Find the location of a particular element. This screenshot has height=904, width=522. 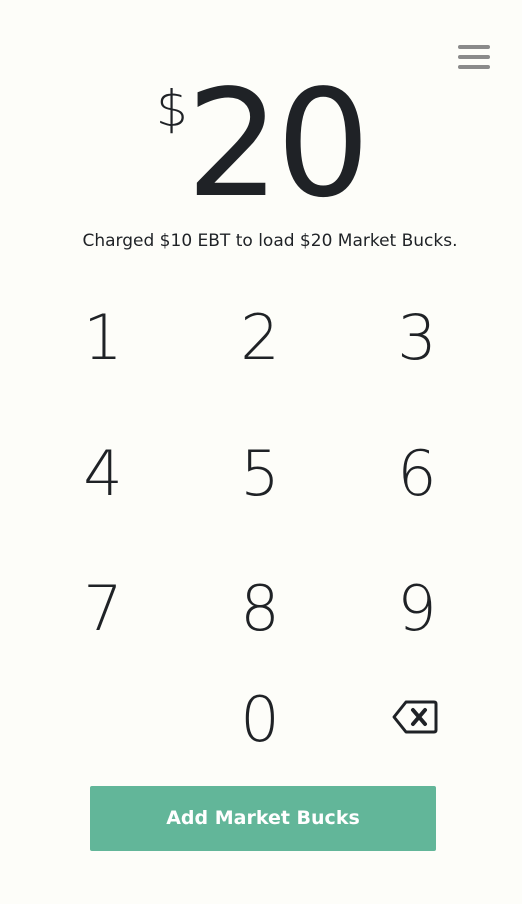

keypad-key-6: 6 is located at coordinates (417, 474).